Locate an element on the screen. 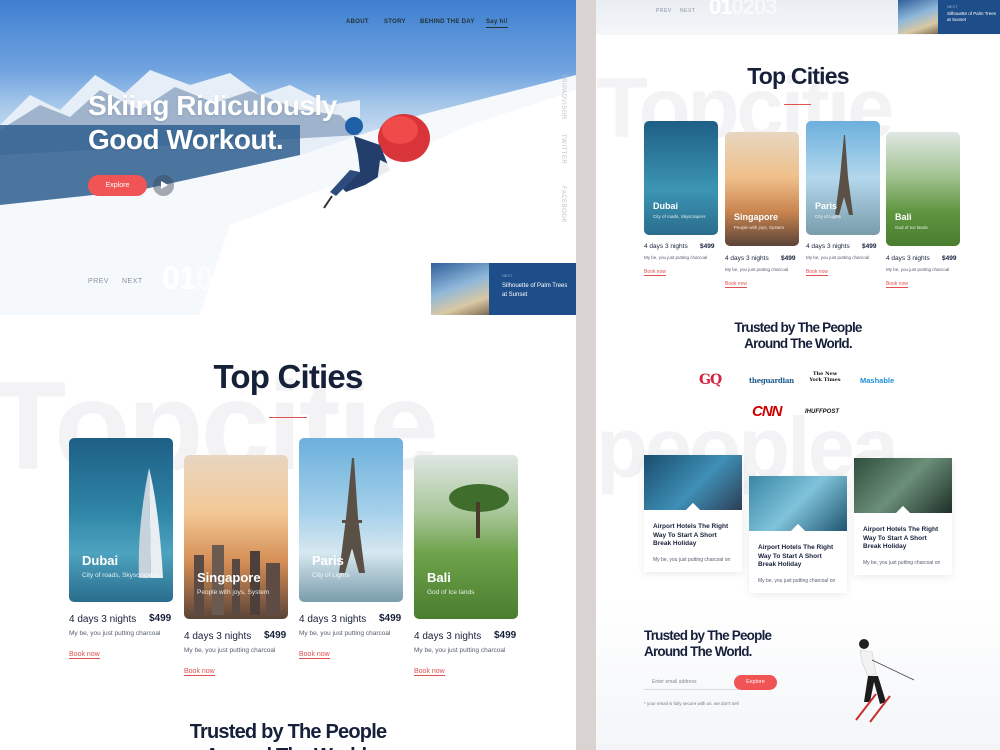 The image size is (1000, 750). city-subtitle: City of Lights is located at coordinates (828, 216).